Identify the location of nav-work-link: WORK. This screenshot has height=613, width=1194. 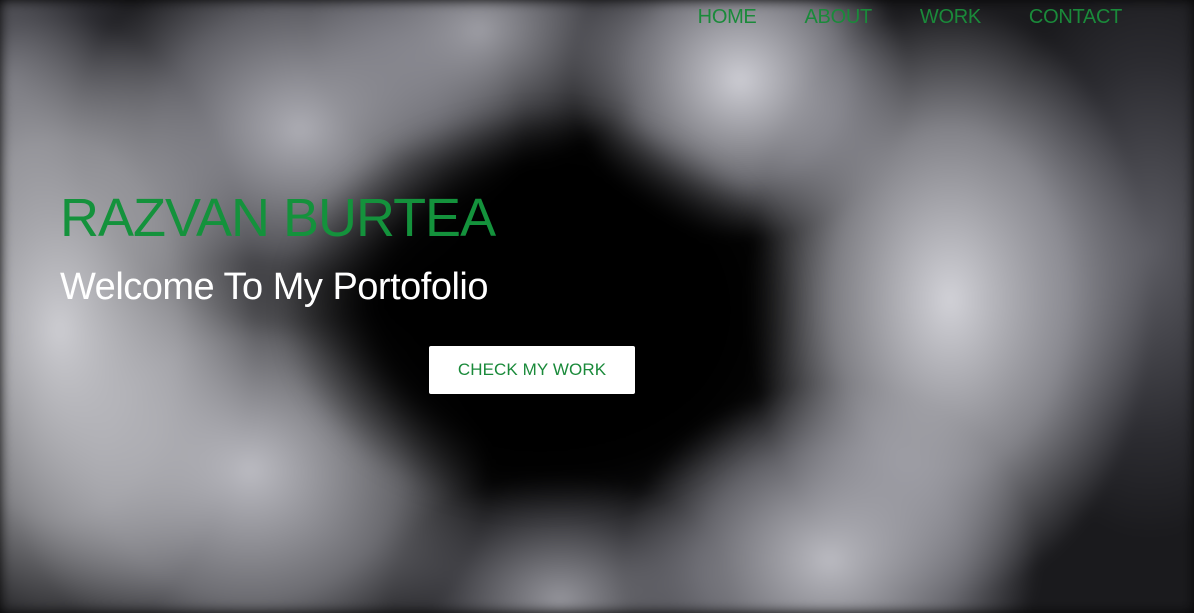
(950, 17).